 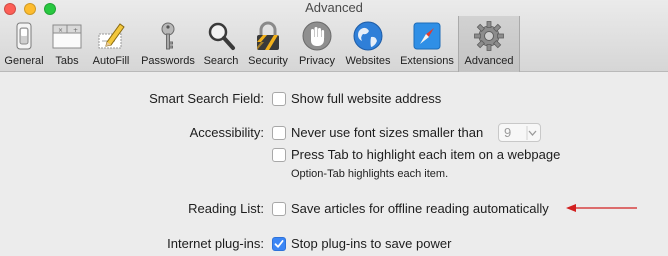 What do you see at coordinates (279, 99) in the screenshot?
I see `show-full-address-checkbox` at bounding box center [279, 99].